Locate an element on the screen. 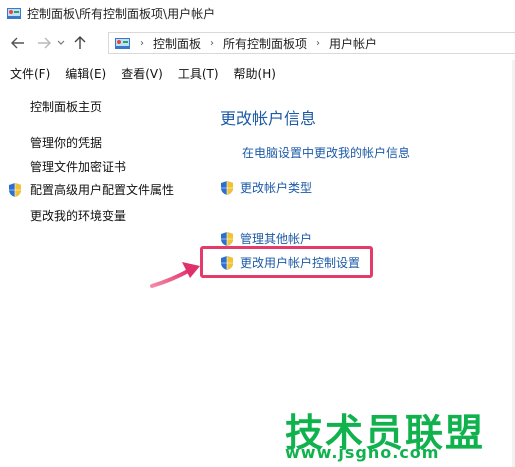 This screenshot has height=467, width=515. watermark-url: www.jsgho.com is located at coordinates (362, 452).